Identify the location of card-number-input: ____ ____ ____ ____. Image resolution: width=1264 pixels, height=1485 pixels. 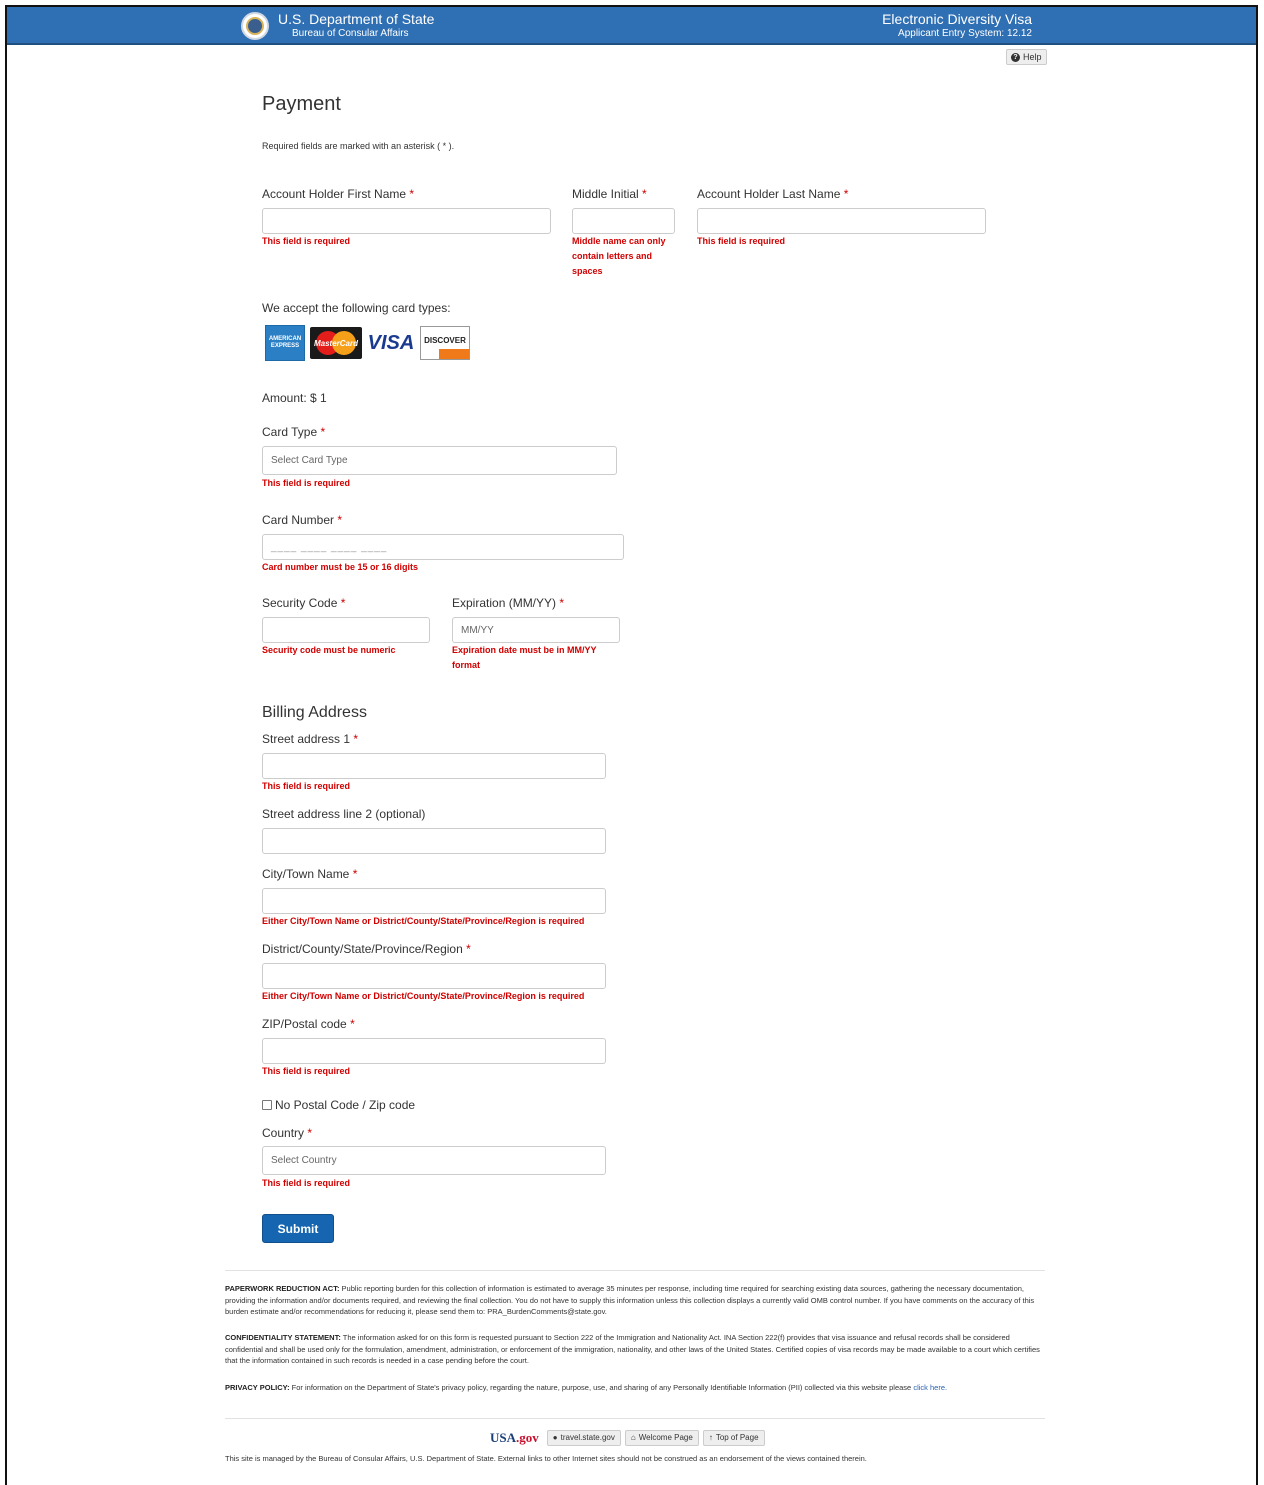
(443, 547).